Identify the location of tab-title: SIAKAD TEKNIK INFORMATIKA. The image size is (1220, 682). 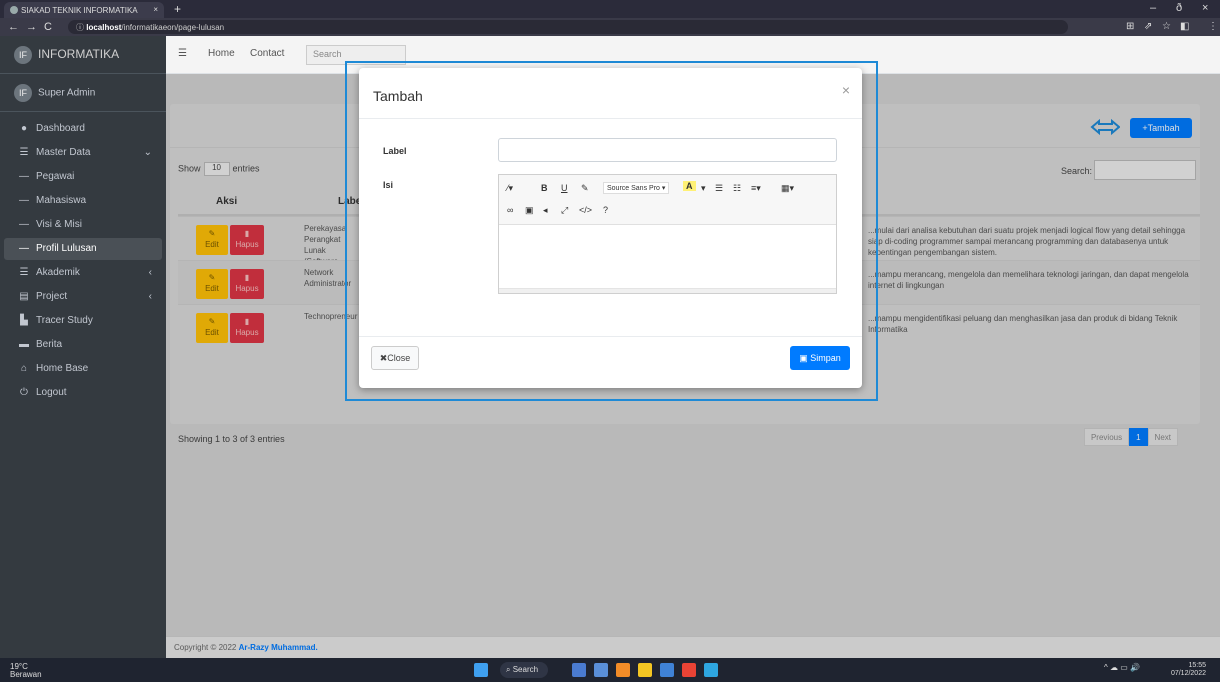
(79, 10).